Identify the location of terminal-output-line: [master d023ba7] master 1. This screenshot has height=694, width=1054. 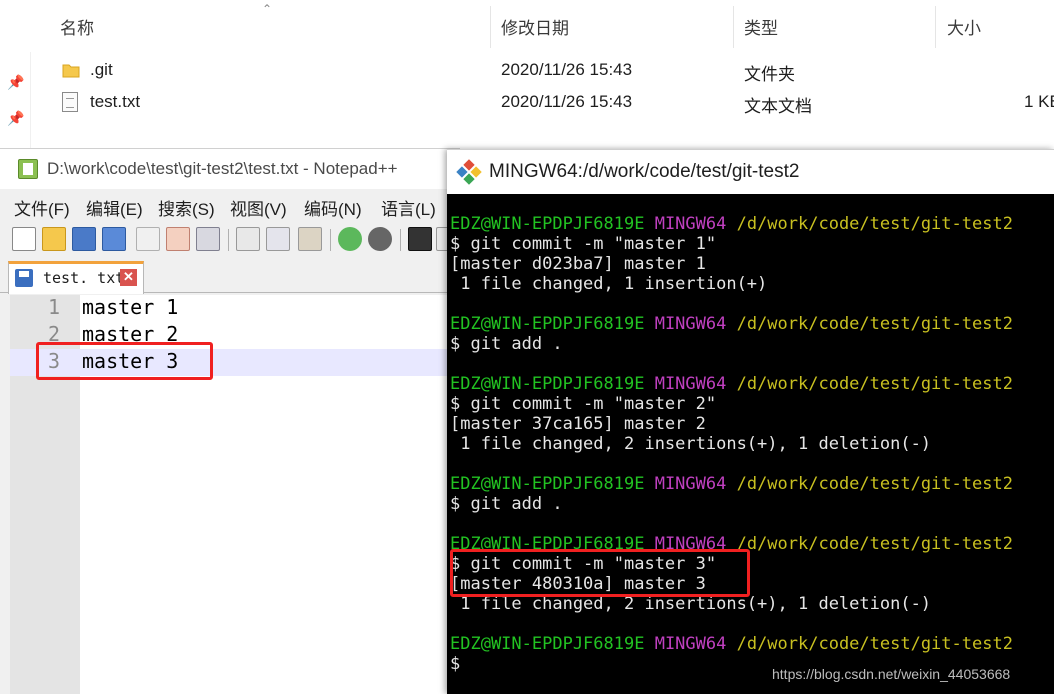
(578, 264).